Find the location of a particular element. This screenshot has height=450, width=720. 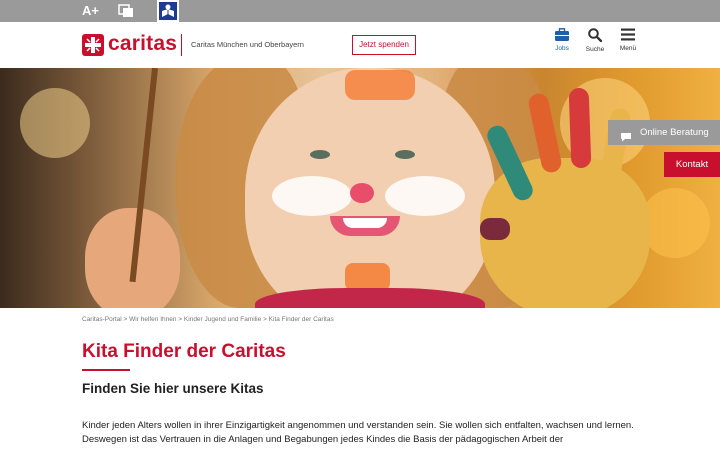

logo-wordmark: caritas is located at coordinates (142, 44).